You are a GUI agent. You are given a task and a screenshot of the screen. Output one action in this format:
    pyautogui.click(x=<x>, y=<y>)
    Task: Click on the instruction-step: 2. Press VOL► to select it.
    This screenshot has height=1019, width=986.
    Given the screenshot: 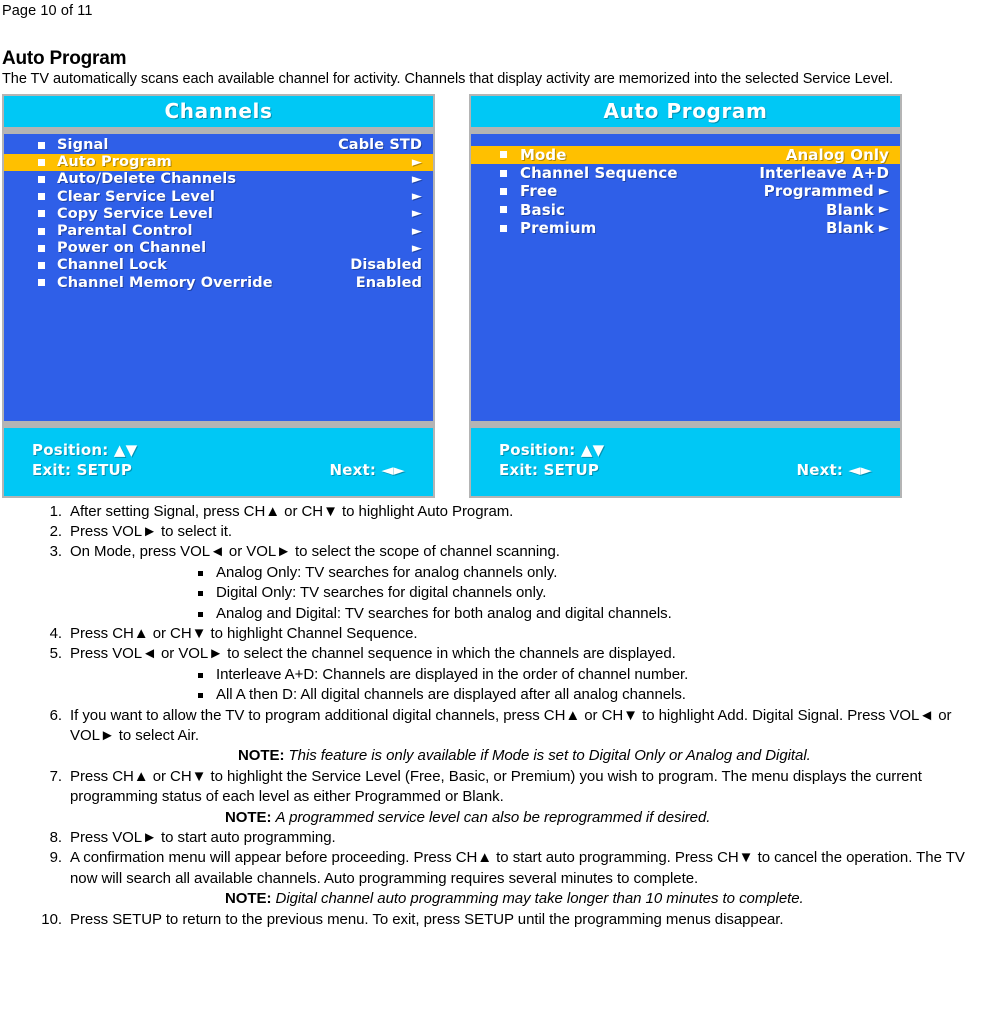 What is the action you would take?
    pyautogui.click(x=493, y=532)
    